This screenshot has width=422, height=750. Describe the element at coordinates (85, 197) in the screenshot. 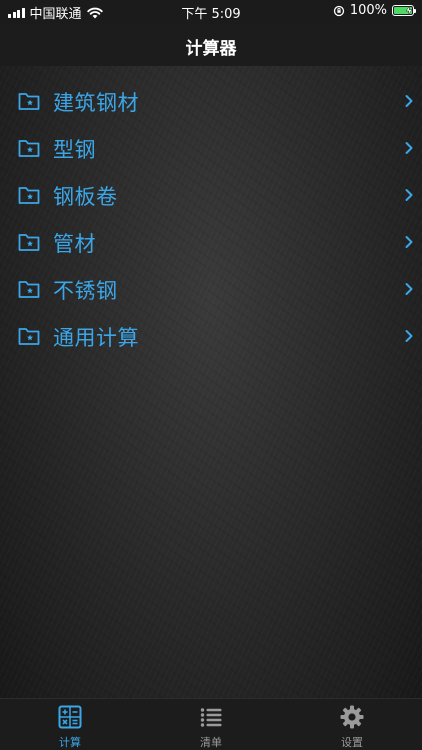

I see `list-item-label: 钢板卷` at that location.